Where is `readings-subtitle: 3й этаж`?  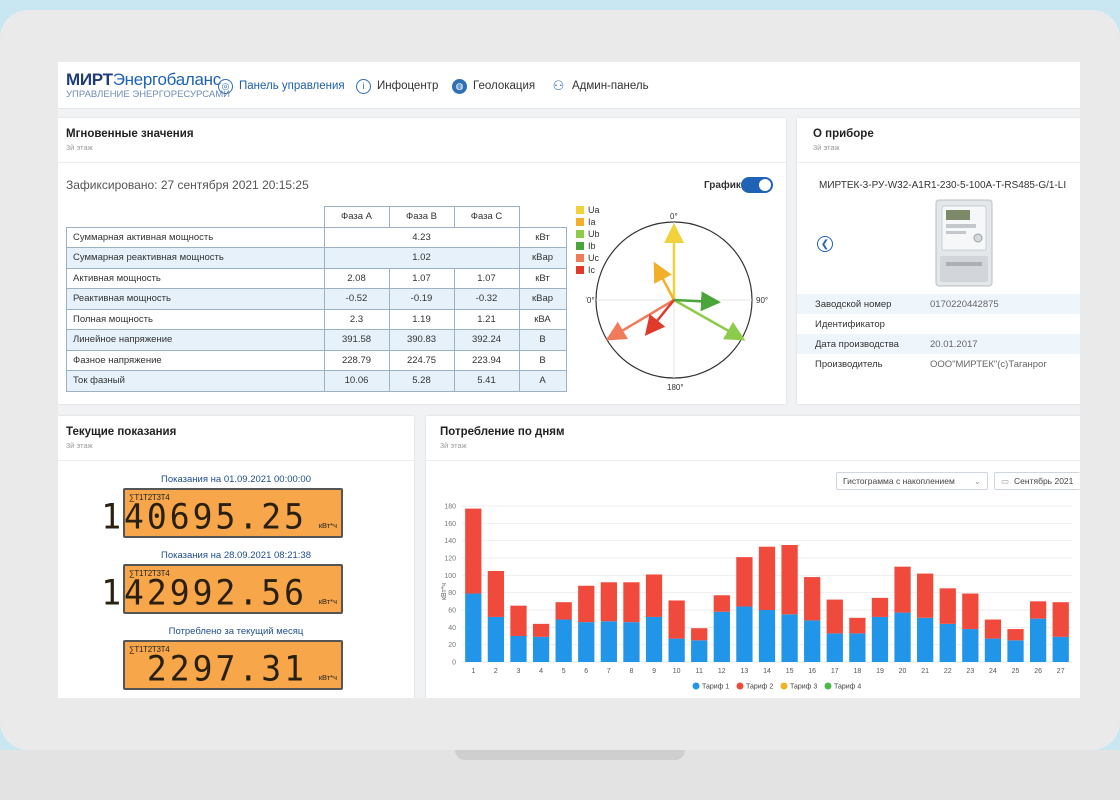 readings-subtitle: 3й этаж is located at coordinates (79, 445).